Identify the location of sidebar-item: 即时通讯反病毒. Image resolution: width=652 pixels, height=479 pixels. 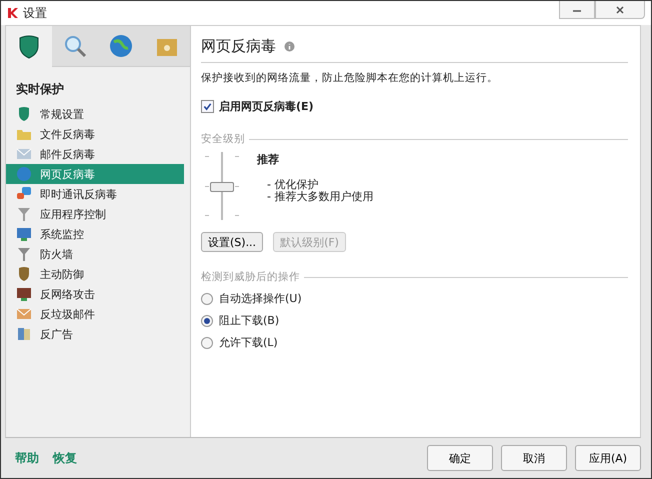
(95, 194).